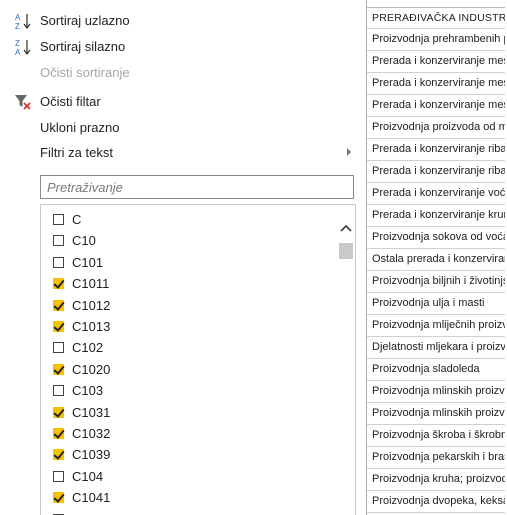 This screenshot has width=507, height=515. I want to click on list-item-label: C1039, so click(91, 455).